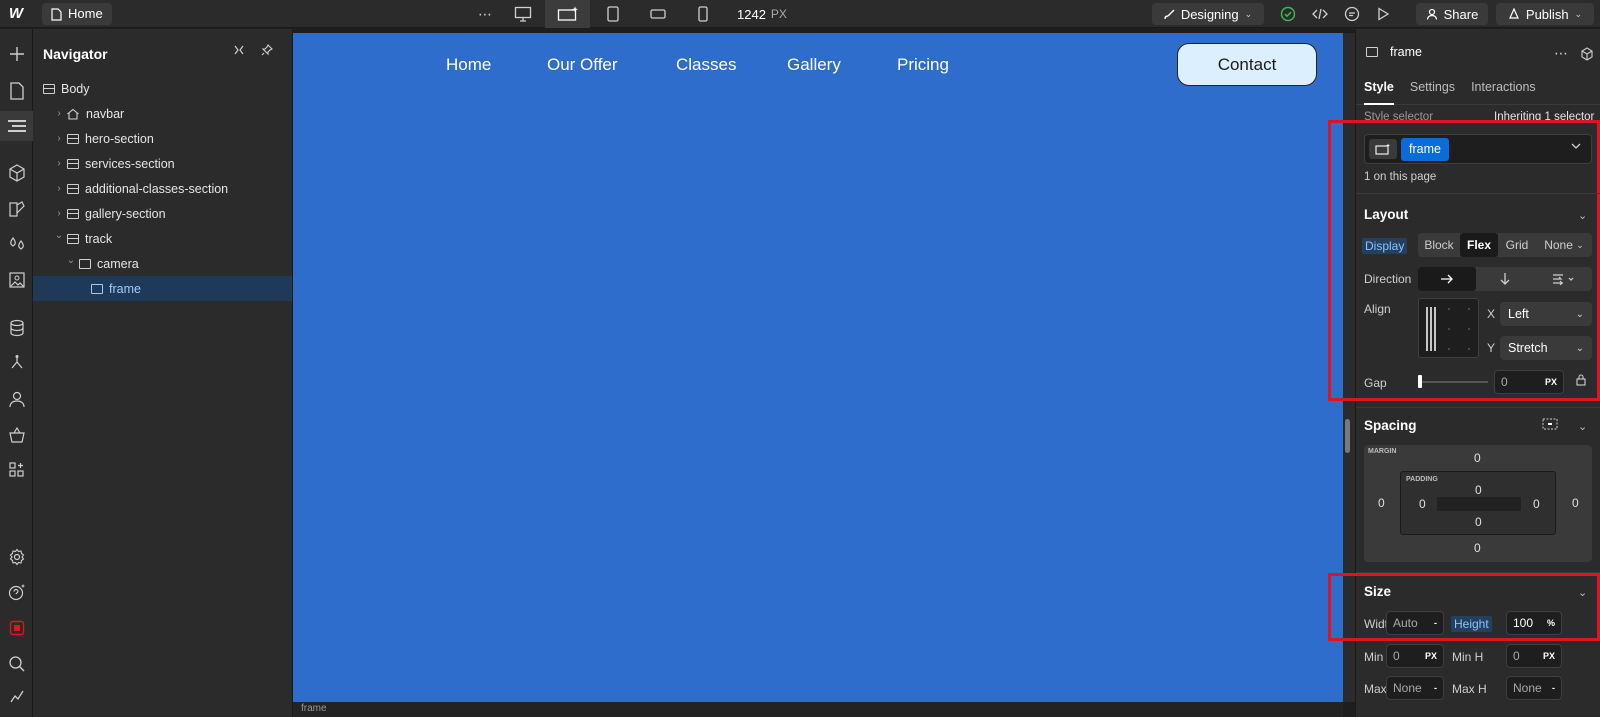  I want to click on width-input: Auto -, so click(1415, 623).